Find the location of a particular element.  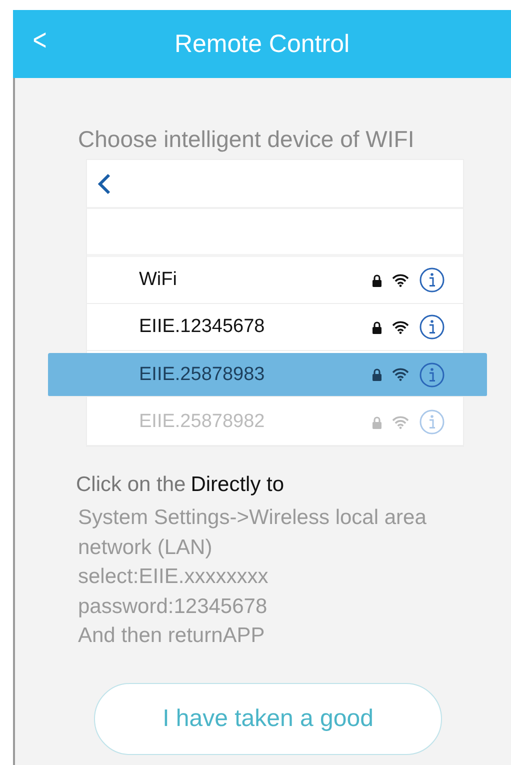

instruction-line: password:12345678 is located at coordinates (173, 607).